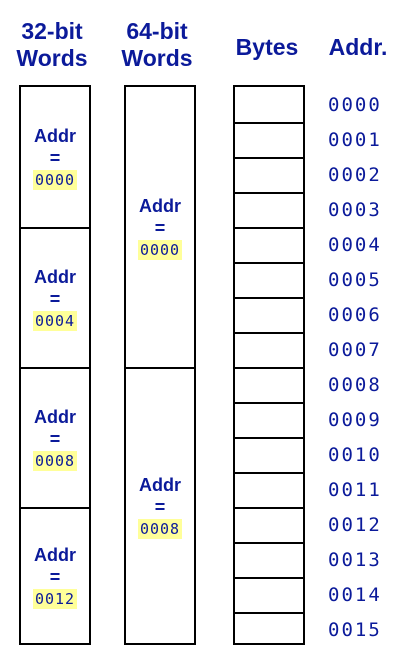  I want to click on header-32bit-words: 32-bit Words, so click(52, 45).